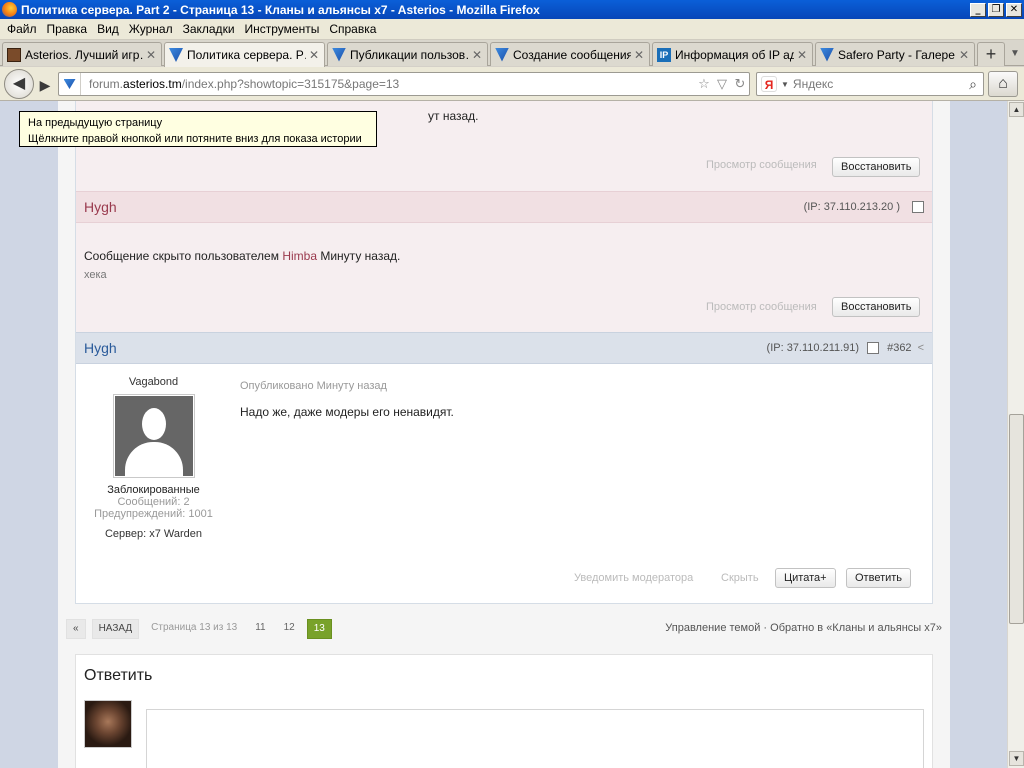 Image resolution: width=1024 pixels, height=768 pixels. I want to click on bookmark-star-icon: ☆, so click(704, 84).